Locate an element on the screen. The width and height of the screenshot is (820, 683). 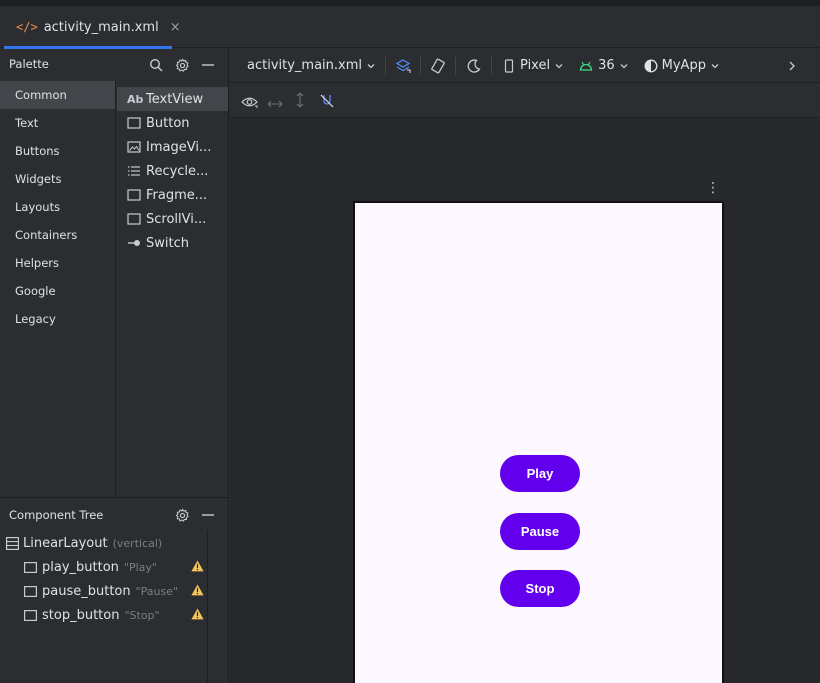
palette-item-button: Button is located at coordinates (172, 123).